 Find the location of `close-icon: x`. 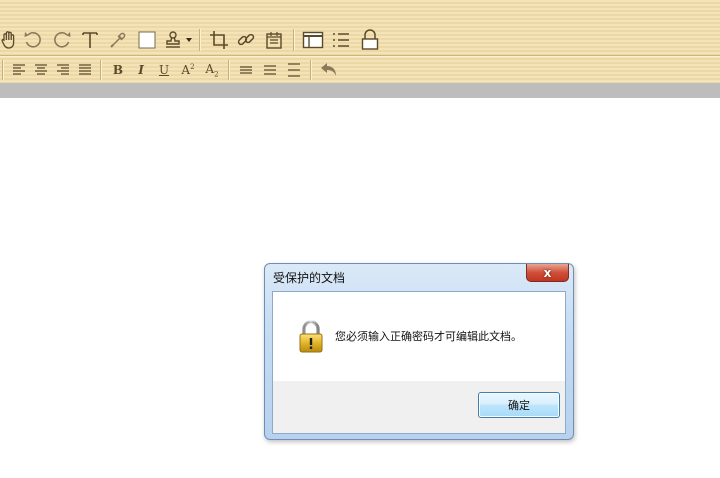

close-icon: x is located at coordinates (547, 272).